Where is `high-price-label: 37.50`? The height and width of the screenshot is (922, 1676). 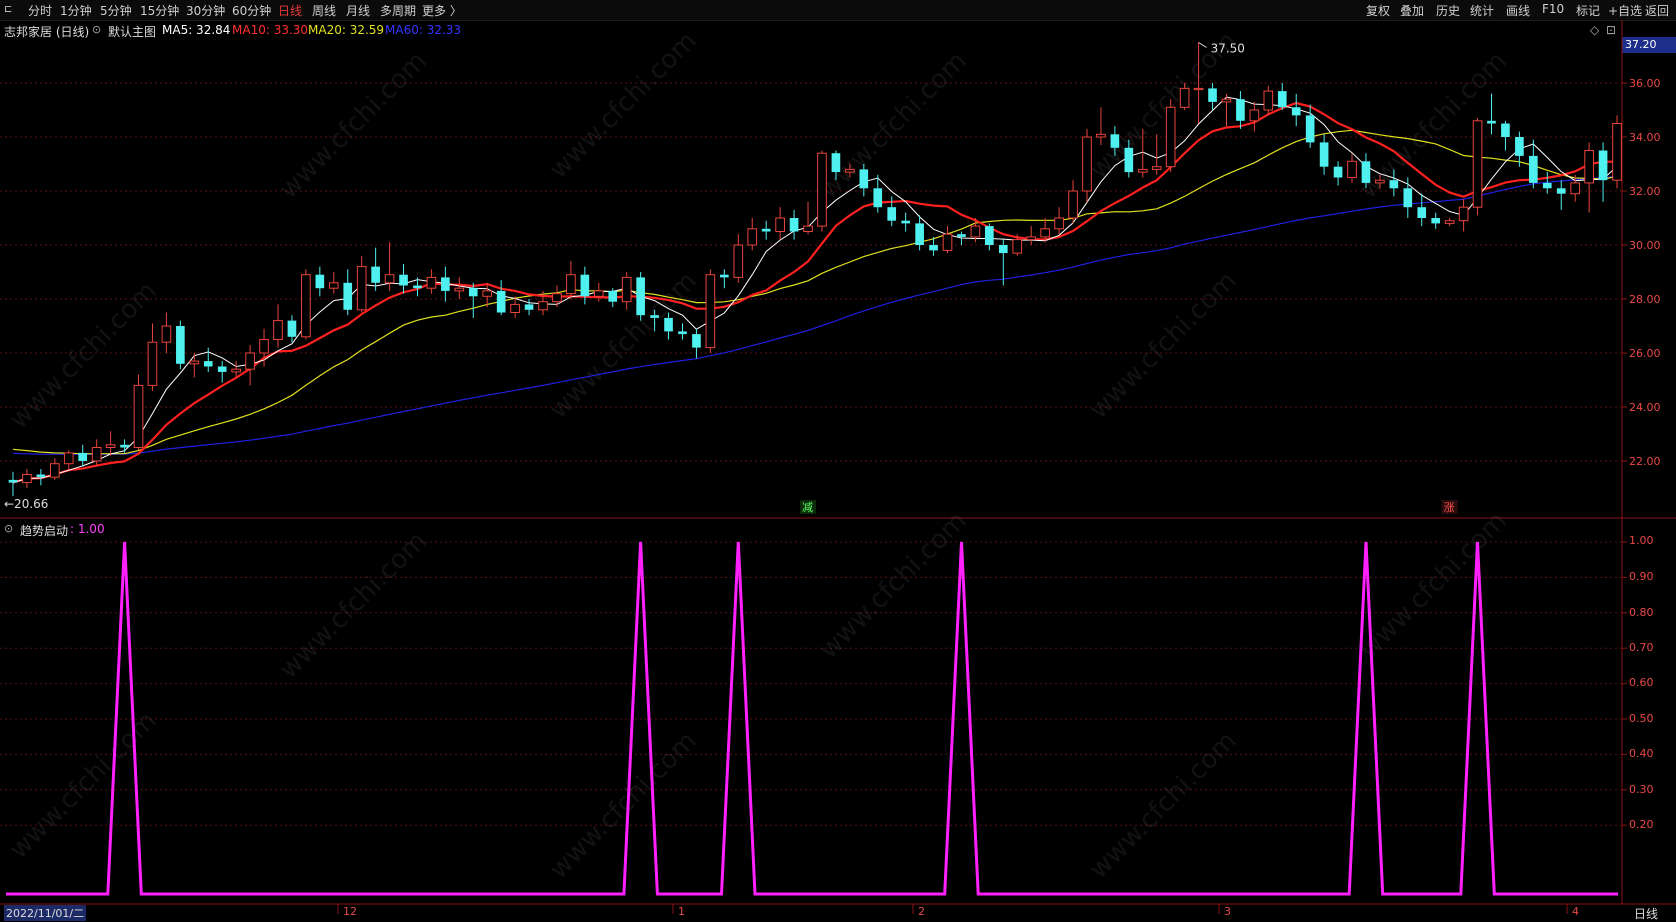
high-price-label: 37.50 is located at coordinates (1228, 49).